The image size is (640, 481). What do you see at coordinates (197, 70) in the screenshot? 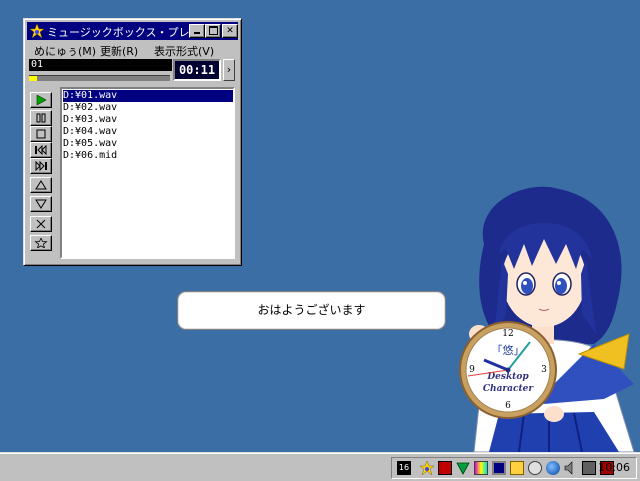
I see `time-display: 00:11` at bounding box center [197, 70].